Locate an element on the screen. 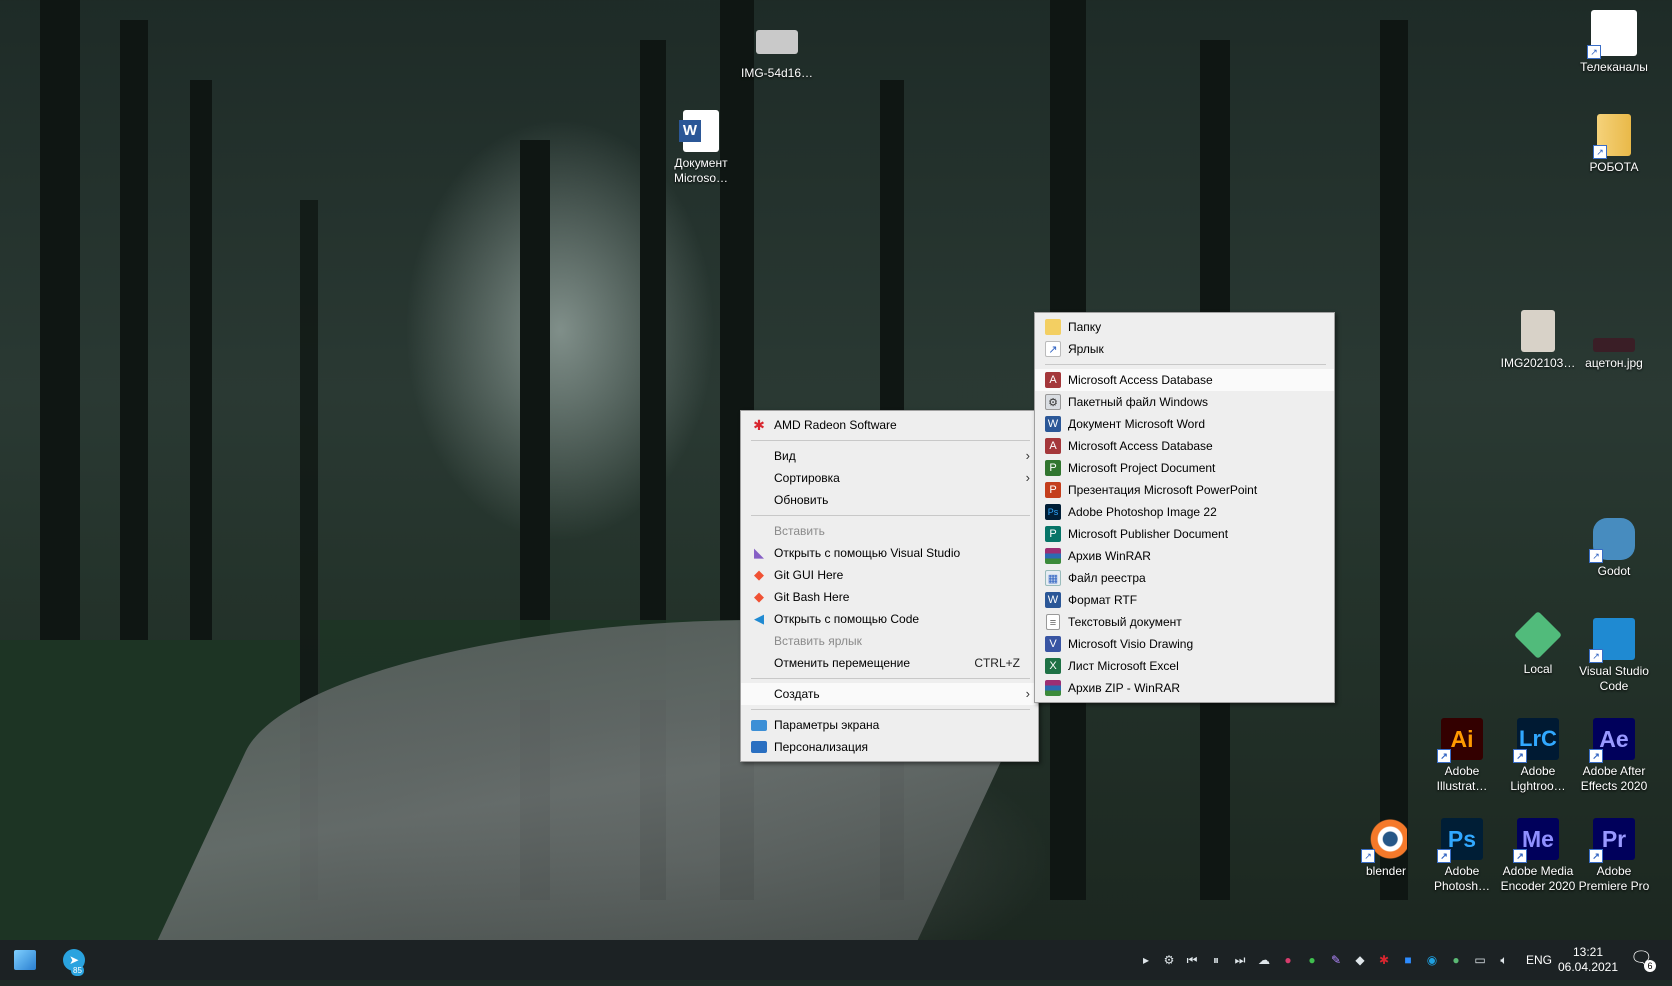  taskbar-clock: 13:21 06.04.2021 is located at coordinates (1588, 960).